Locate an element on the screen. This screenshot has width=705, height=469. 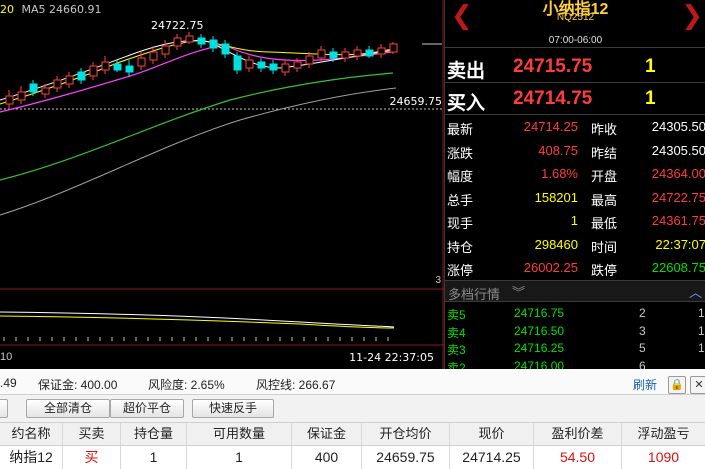
column-header: 保证金 is located at coordinates (327, 434).